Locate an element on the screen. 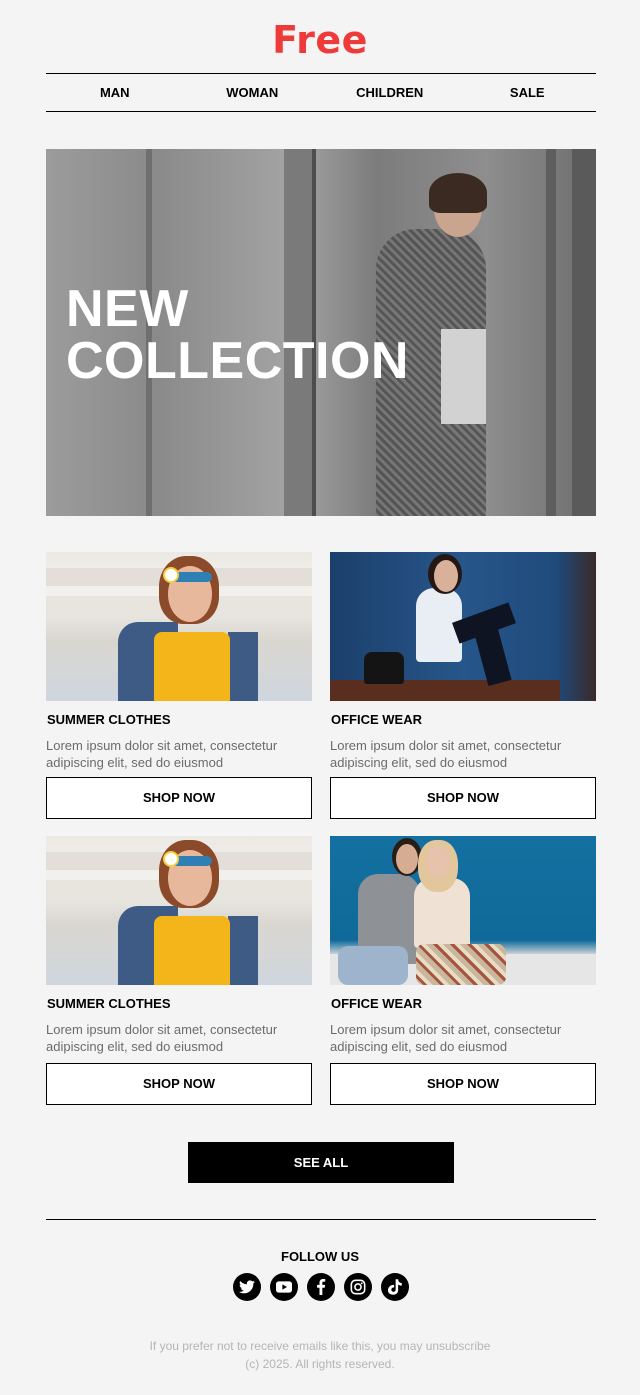 The height and width of the screenshot is (1395, 640). twitter-icon is located at coordinates (247, 1287).